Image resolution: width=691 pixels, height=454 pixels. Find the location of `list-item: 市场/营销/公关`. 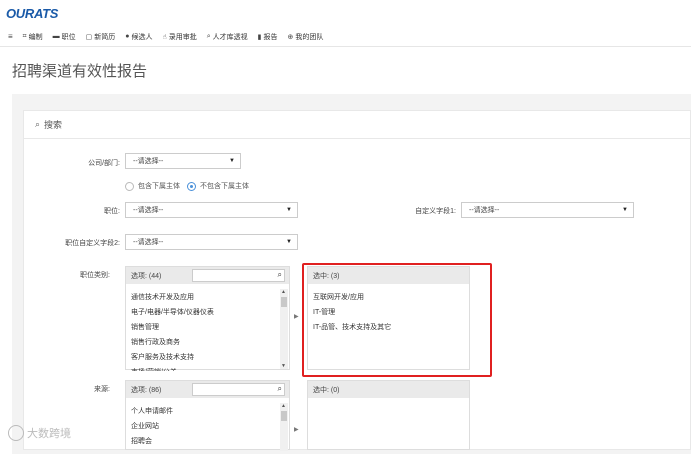

list-item: 市场/营销/公关 is located at coordinates (207, 368).